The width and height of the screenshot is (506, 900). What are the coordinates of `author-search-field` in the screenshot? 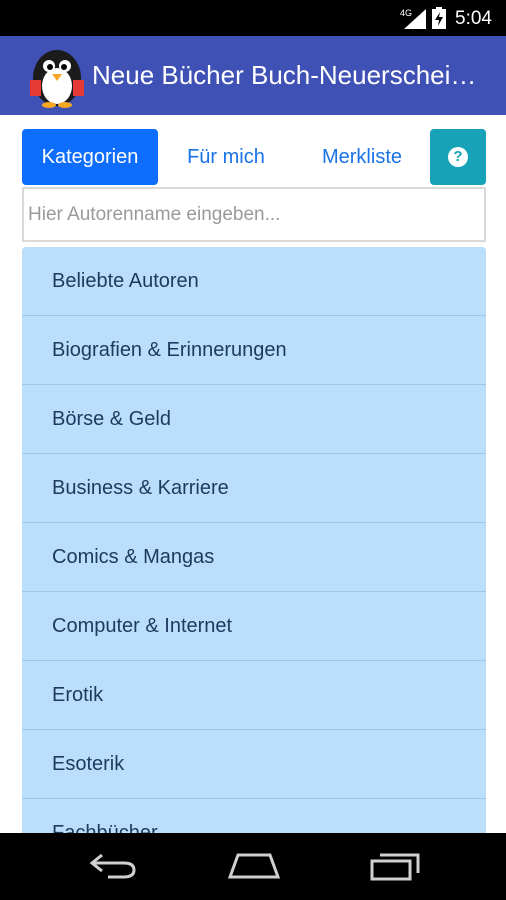 It's located at (254, 214).